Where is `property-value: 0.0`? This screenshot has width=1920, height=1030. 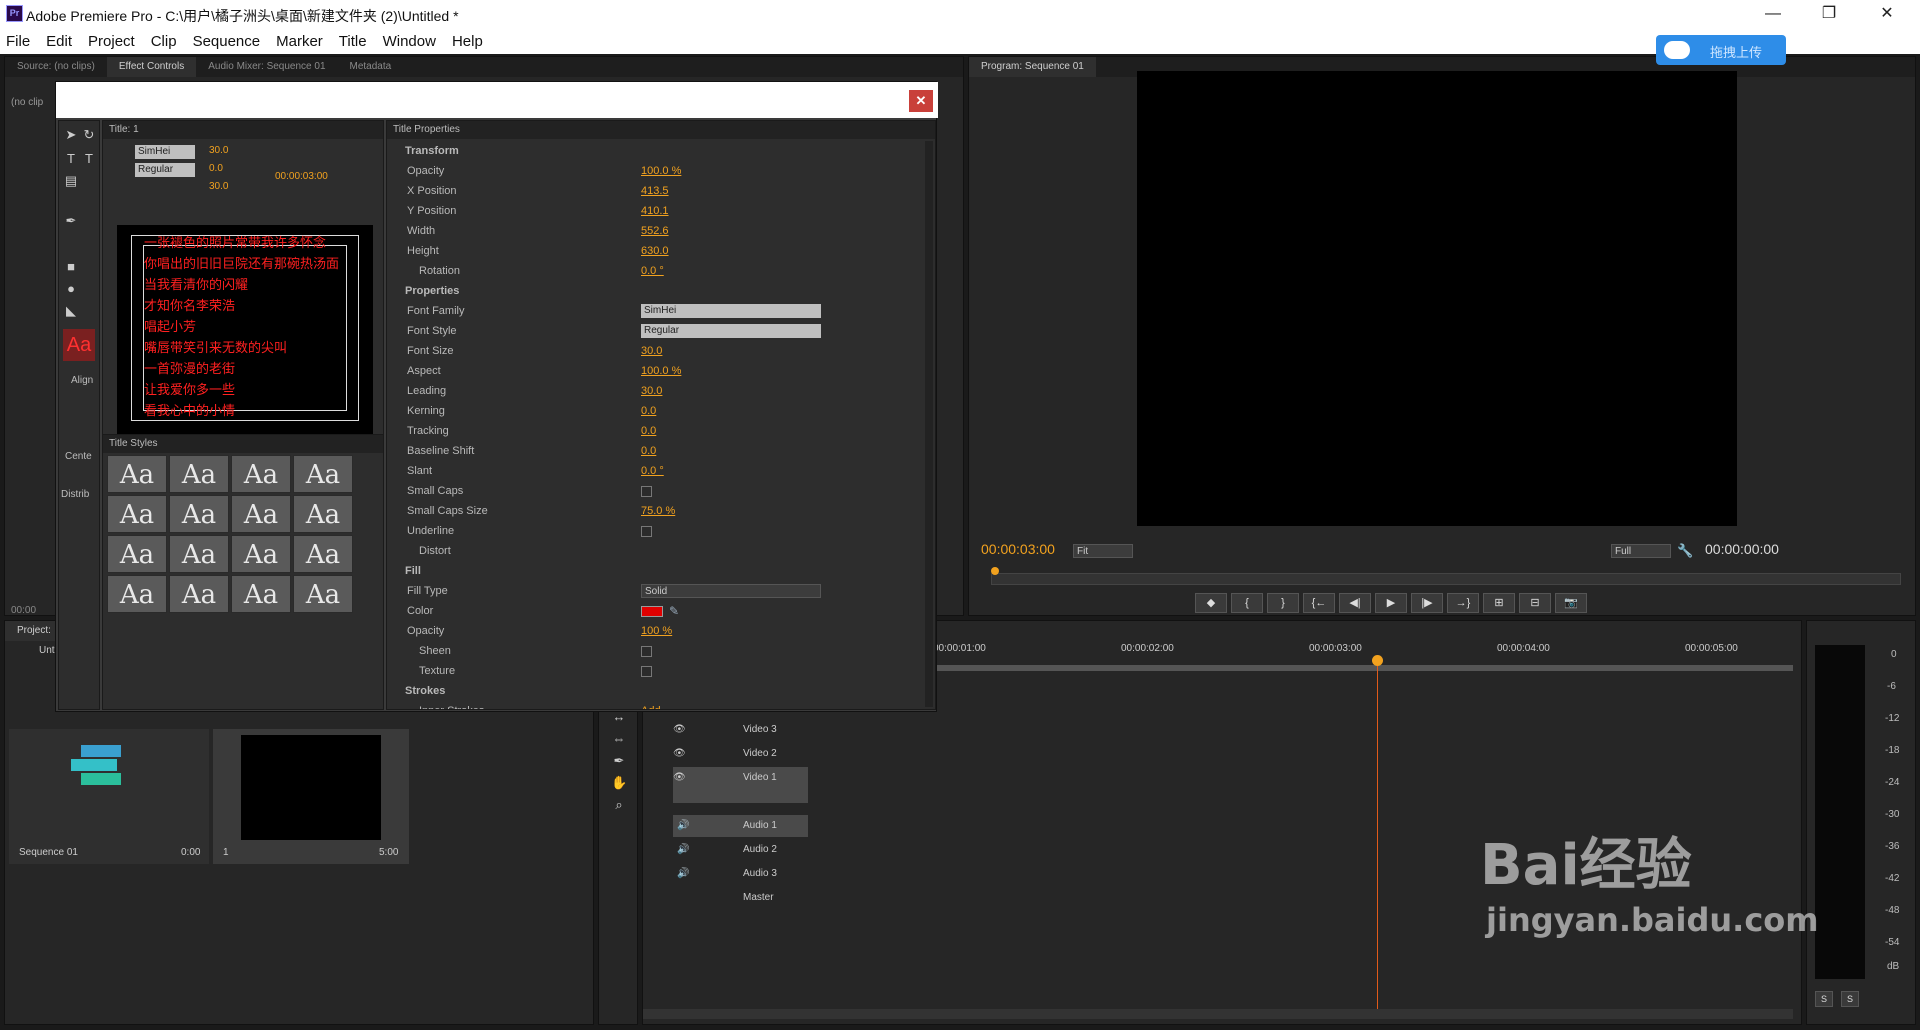 property-value: 0.0 is located at coordinates (648, 451).